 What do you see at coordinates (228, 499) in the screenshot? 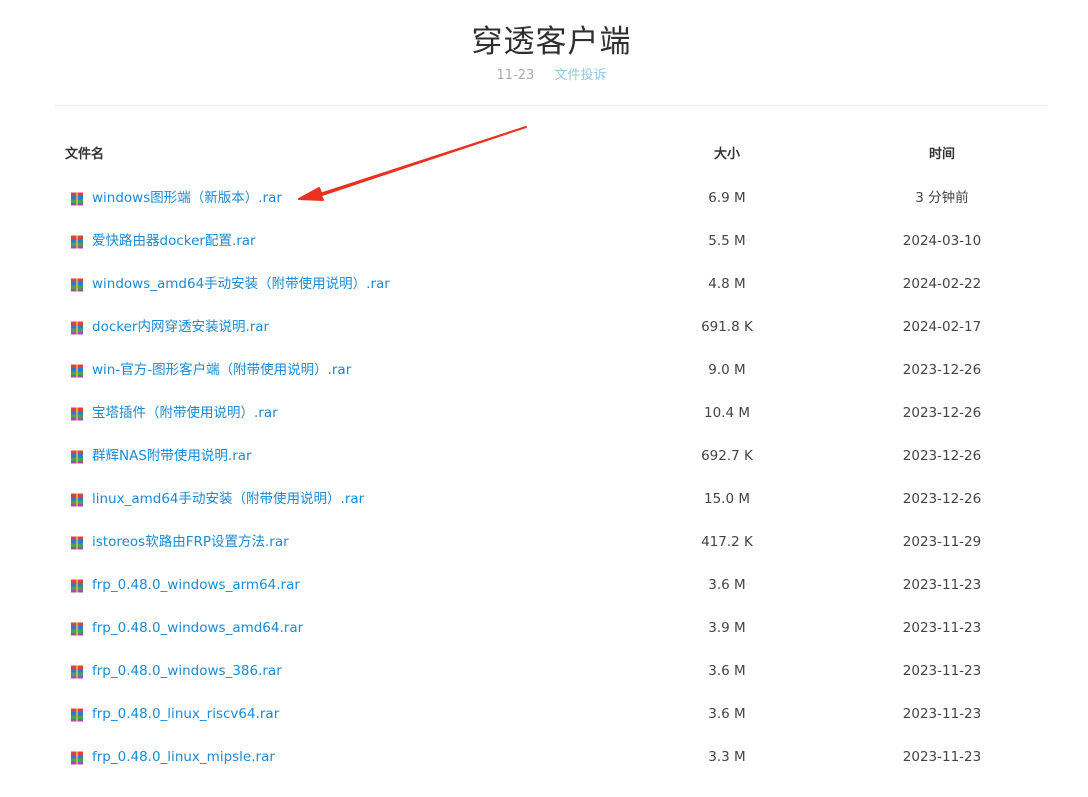
I see `file-name-link: linux_amd64手动安装（附带使用说明）.rar` at bounding box center [228, 499].